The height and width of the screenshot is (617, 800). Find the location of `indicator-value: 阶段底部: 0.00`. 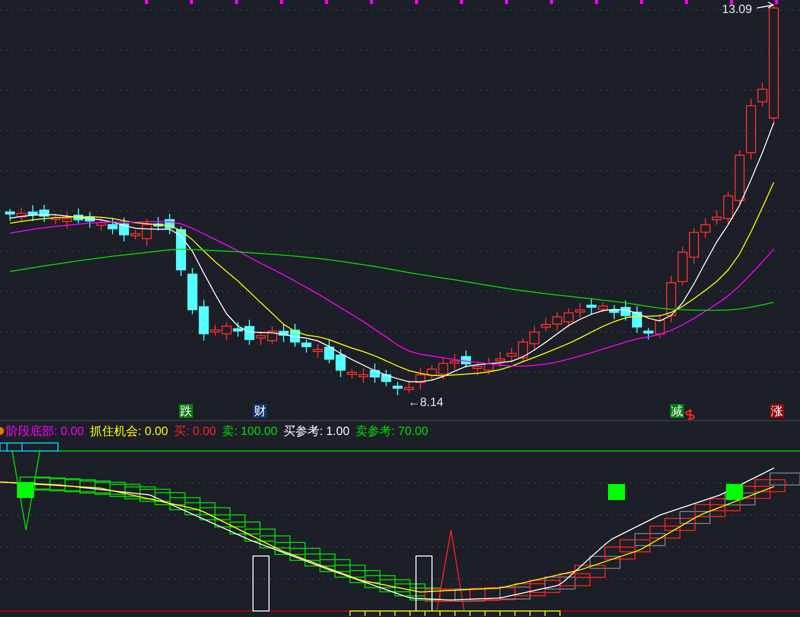

indicator-value: 阶段底部: 0.00 is located at coordinates (45, 431).